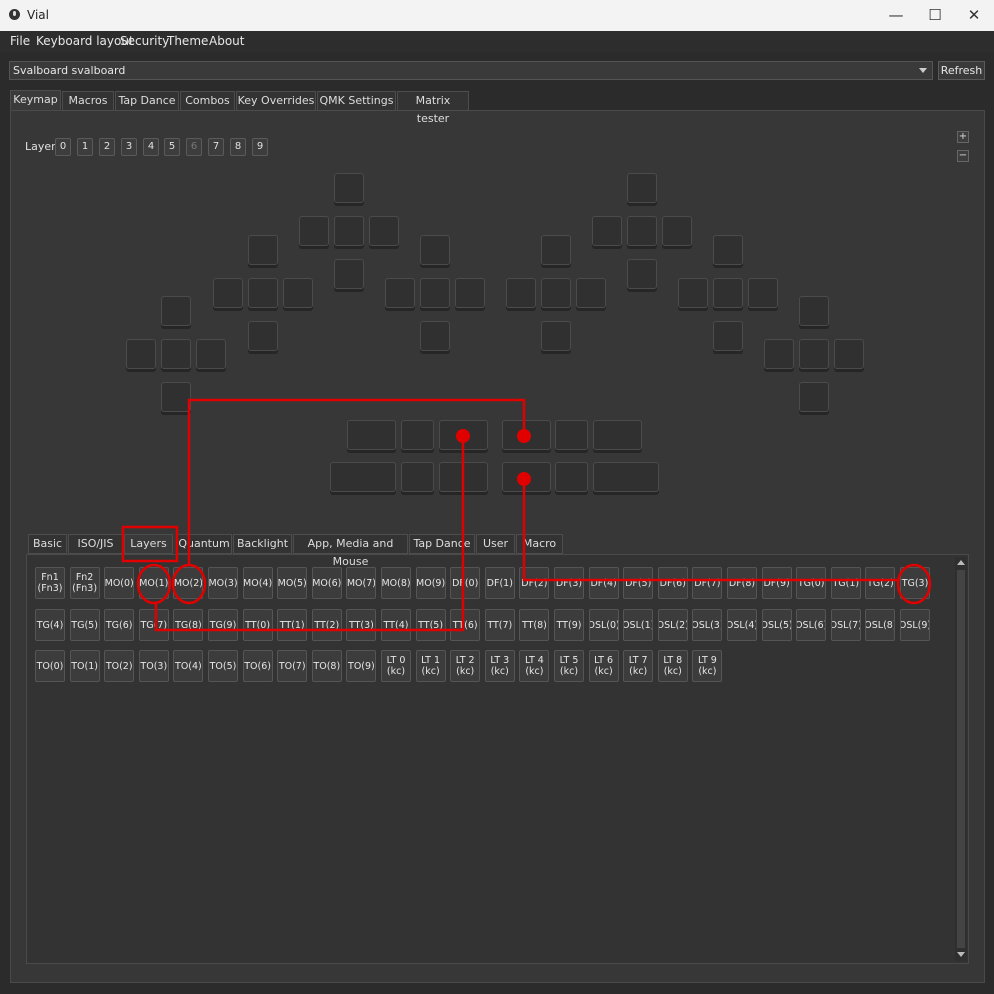  Describe the element at coordinates (172, 147) in the screenshot. I see `layer-button-5: 5` at that location.